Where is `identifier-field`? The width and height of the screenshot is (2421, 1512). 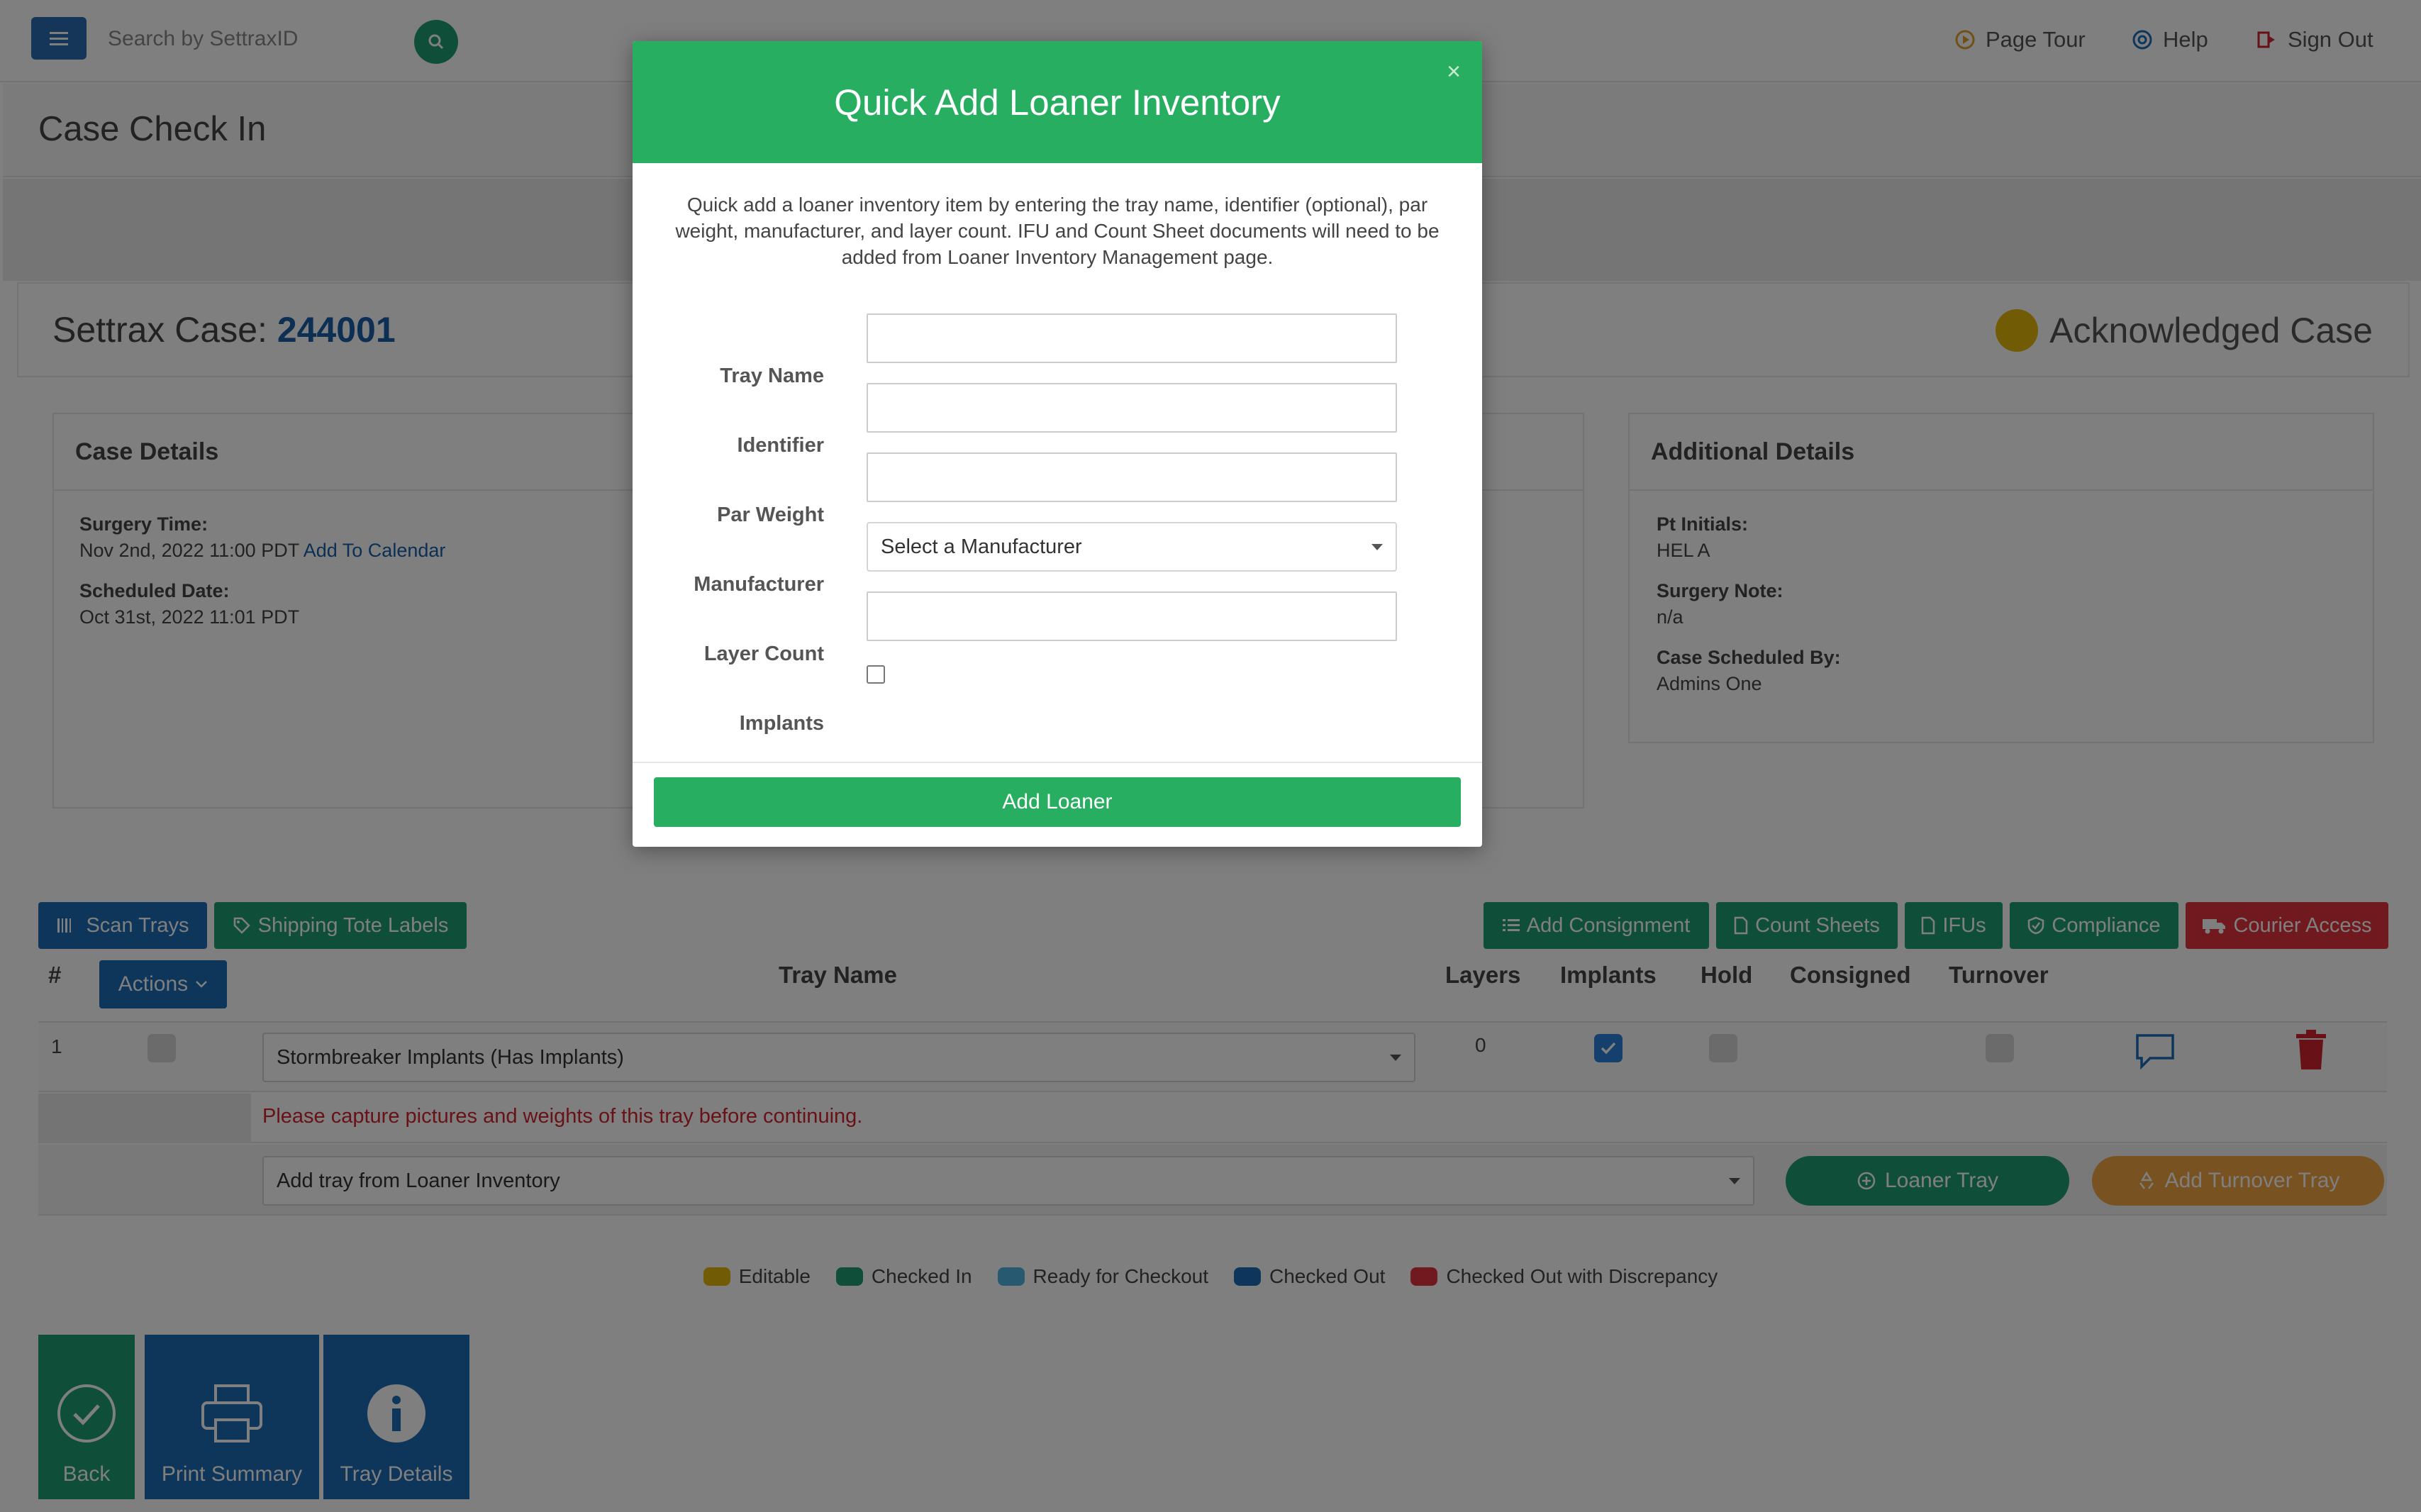
identifier-field is located at coordinates (1132, 408).